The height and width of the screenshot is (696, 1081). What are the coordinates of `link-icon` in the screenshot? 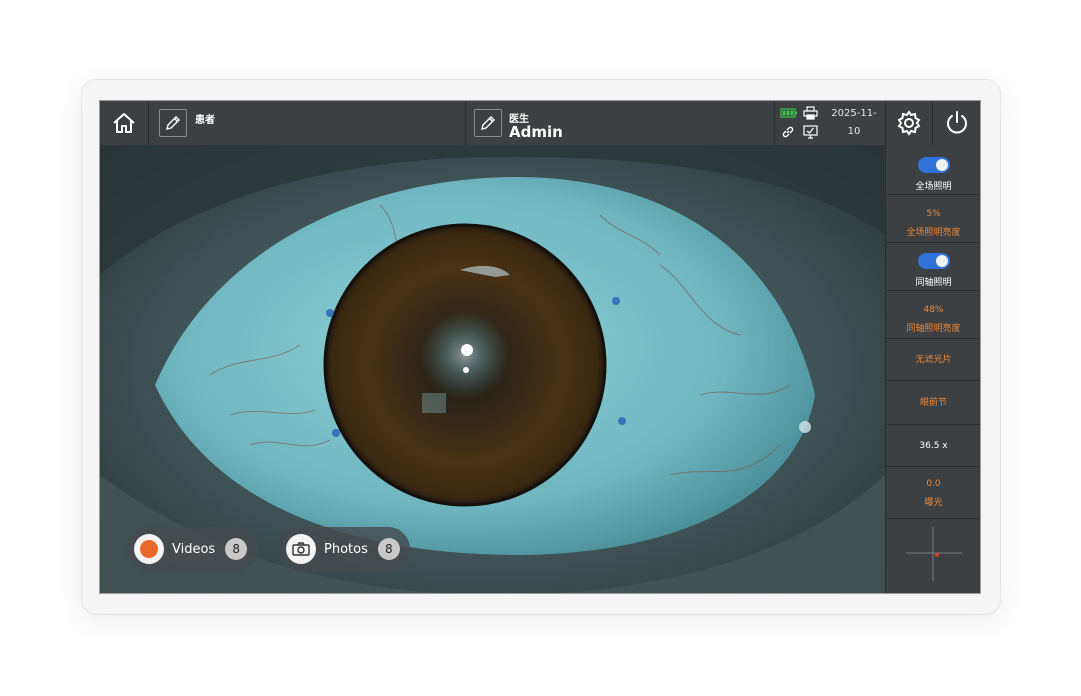 It's located at (788, 132).